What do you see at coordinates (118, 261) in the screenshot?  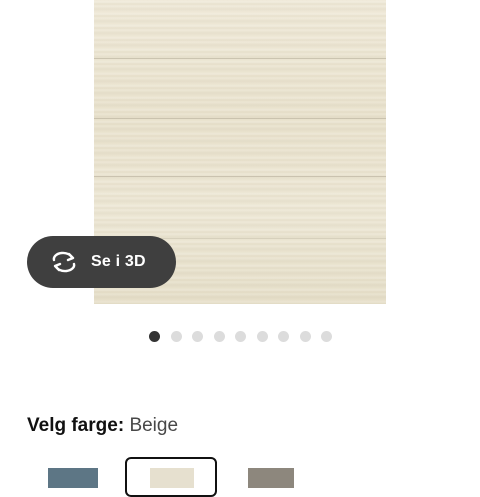 I see `view-in-3d-label: Se i 3D` at bounding box center [118, 261].